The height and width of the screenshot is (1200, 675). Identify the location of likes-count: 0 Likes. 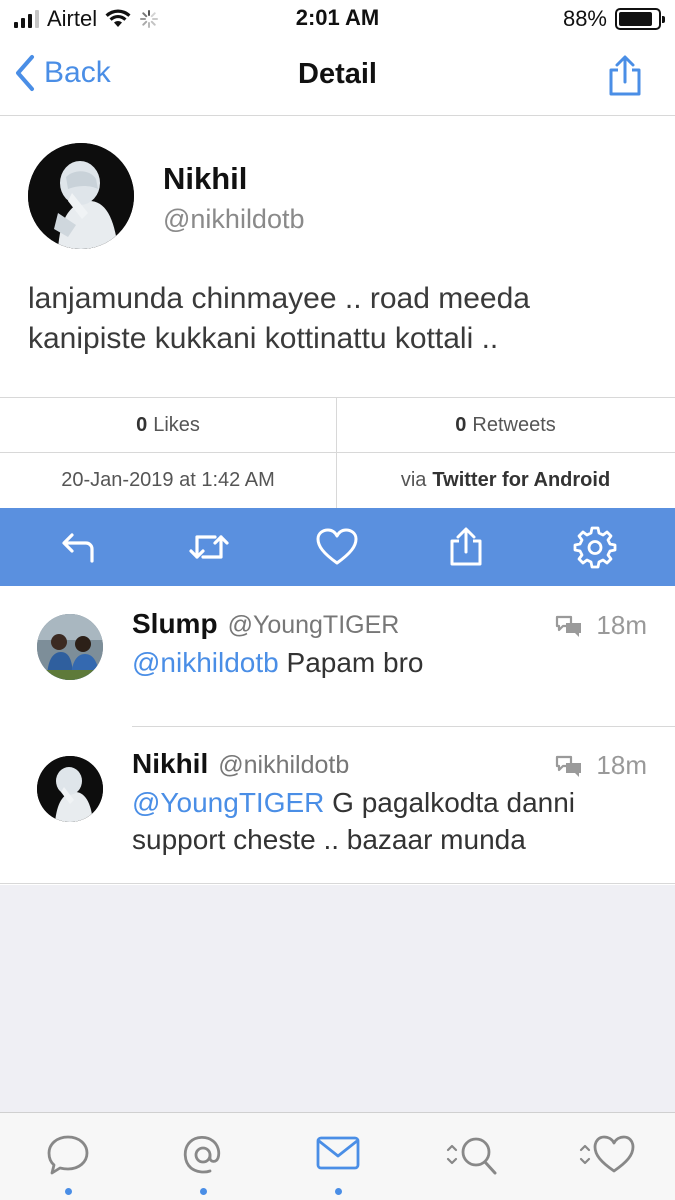
(168, 425).